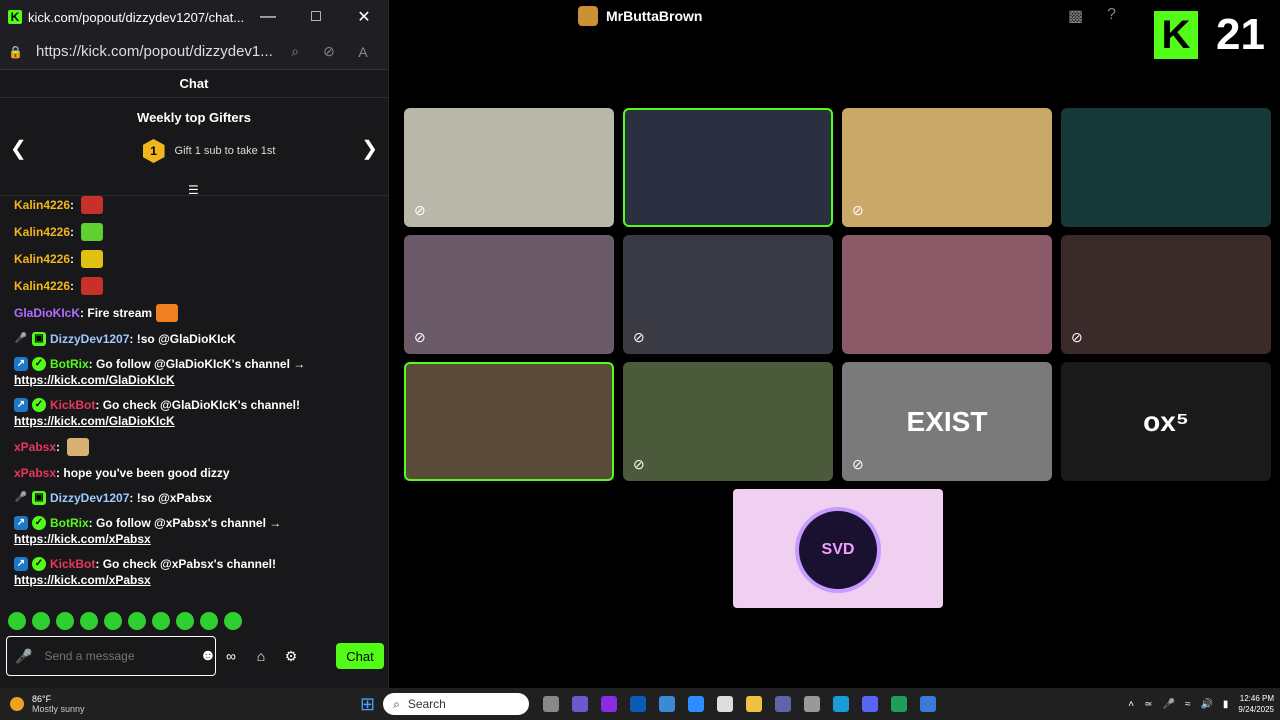 This screenshot has height=720, width=1280. Describe the element at coordinates (329, 51) in the screenshot. I see `tracking-prevention-icon: ⊘` at that location.